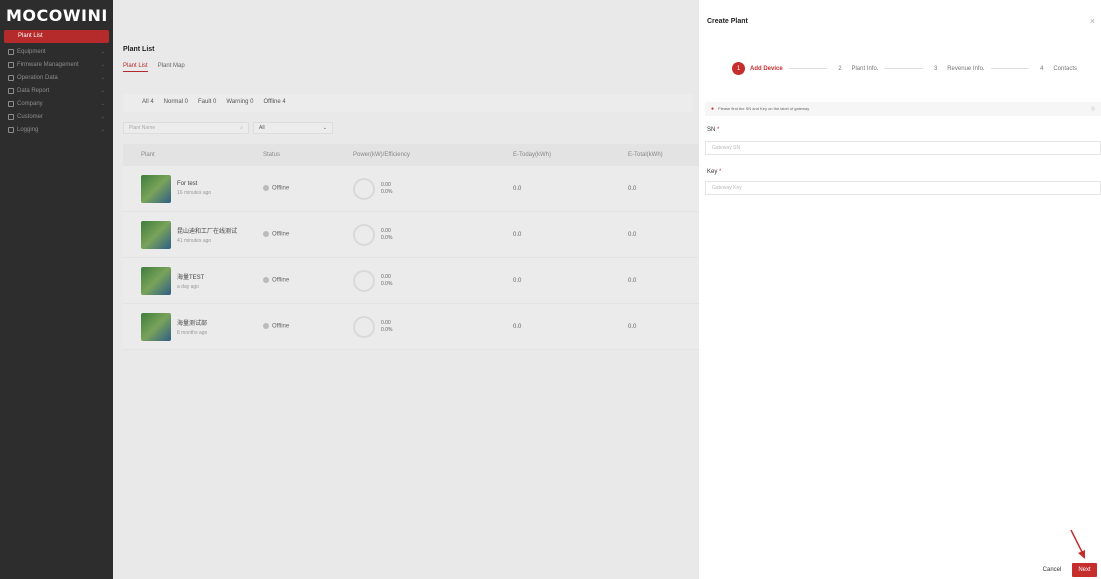 The width and height of the screenshot is (1101, 579). Describe the element at coordinates (56, 116) in the screenshot. I see `sidebar-item-customer: Customer ⌄` at that location.